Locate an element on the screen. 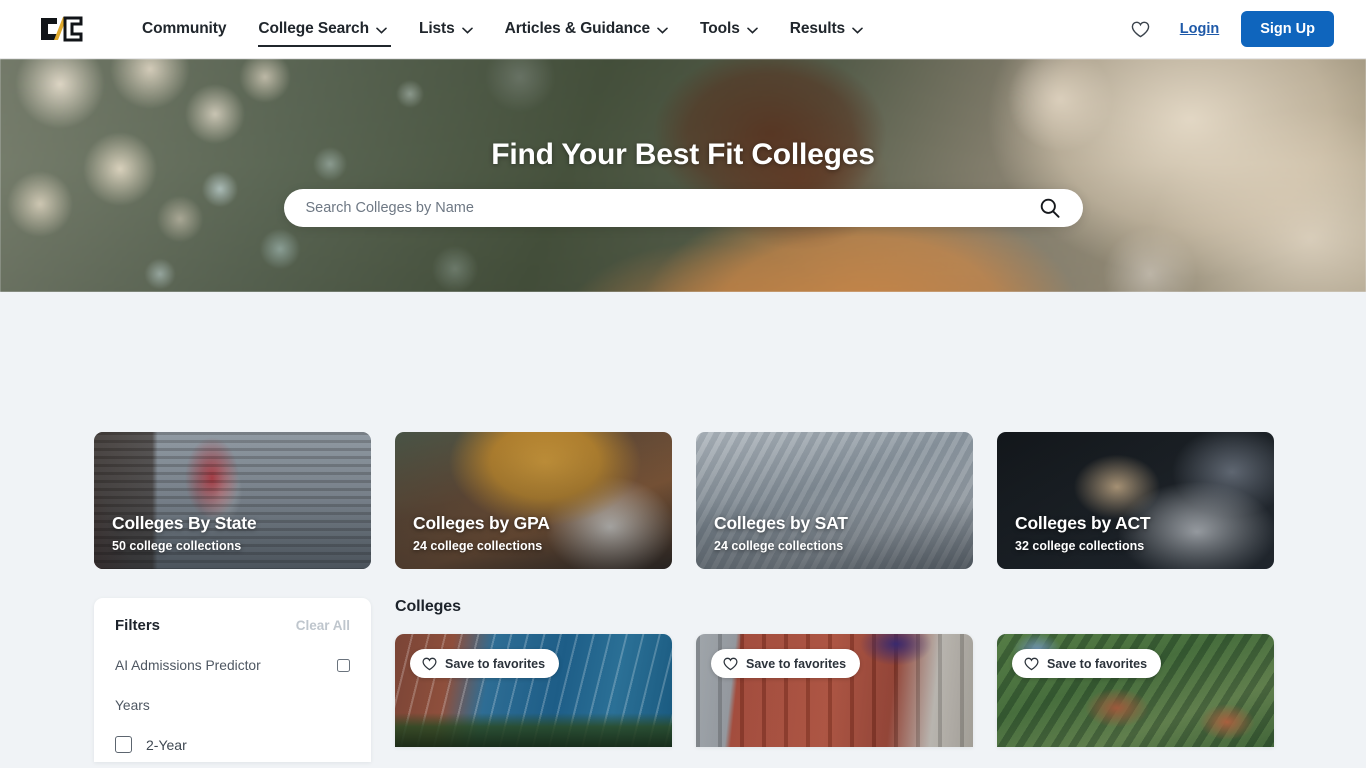  filter-option-label: 2-Year is located at coordinates (166, 744).